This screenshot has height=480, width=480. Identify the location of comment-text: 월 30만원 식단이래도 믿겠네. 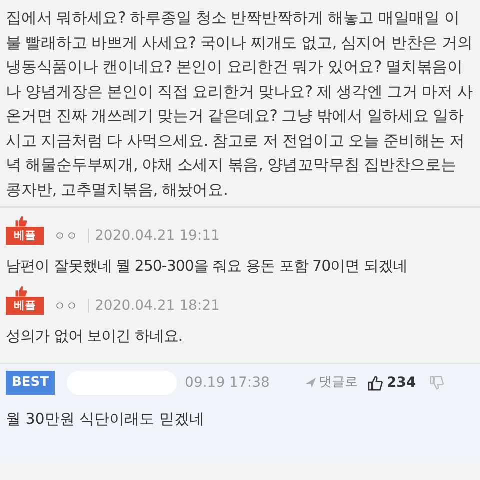
(106, 419).